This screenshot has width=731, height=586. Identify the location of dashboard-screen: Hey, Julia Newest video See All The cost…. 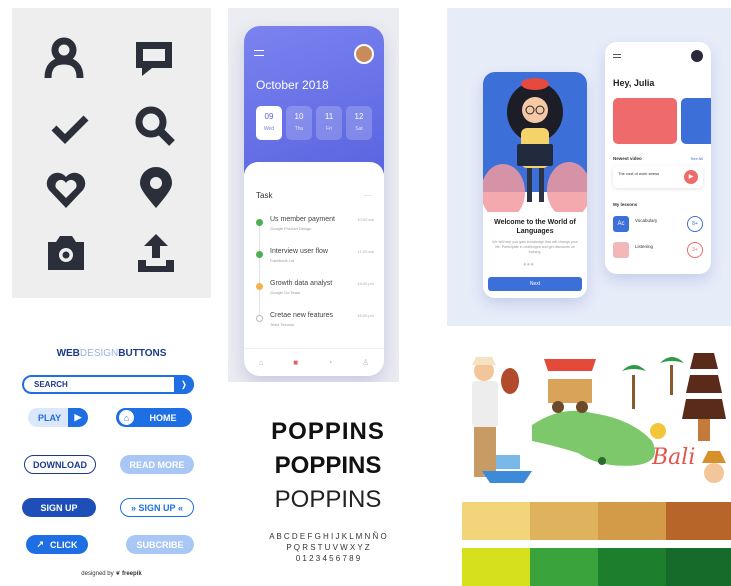
(658, 158).